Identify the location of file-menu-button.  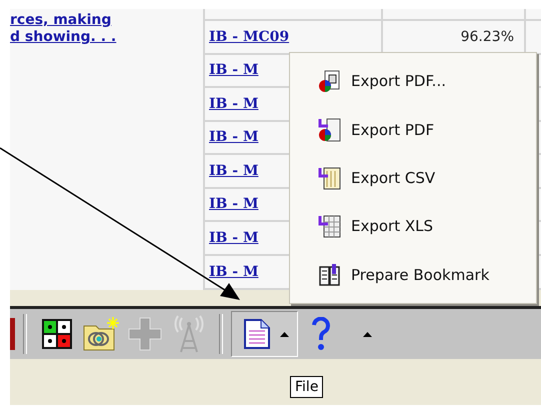
(264, 334).